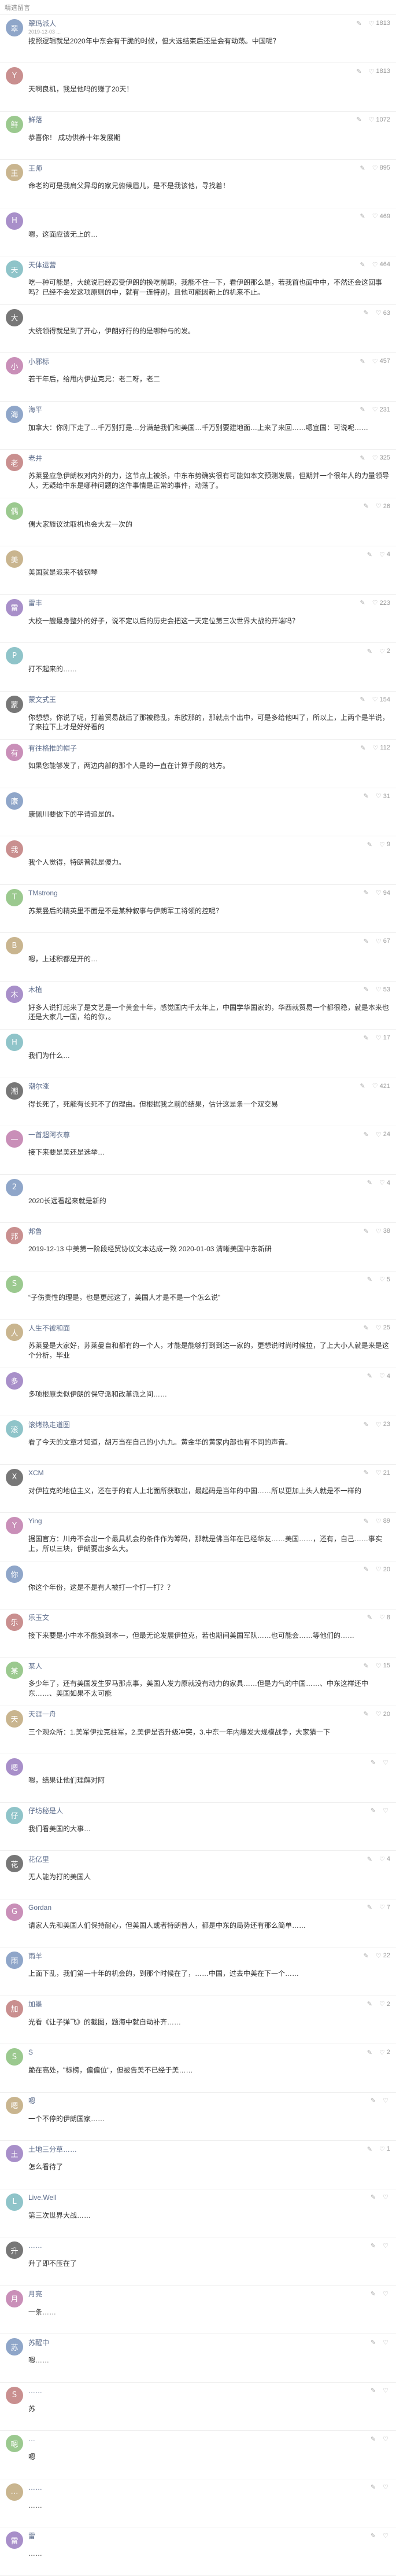  Describe the element at coordinates (198, 1199) in the screenshot. I see `comment-item: 2 ✎ ♡ 4 2020长远看起来就是新的` at that location.